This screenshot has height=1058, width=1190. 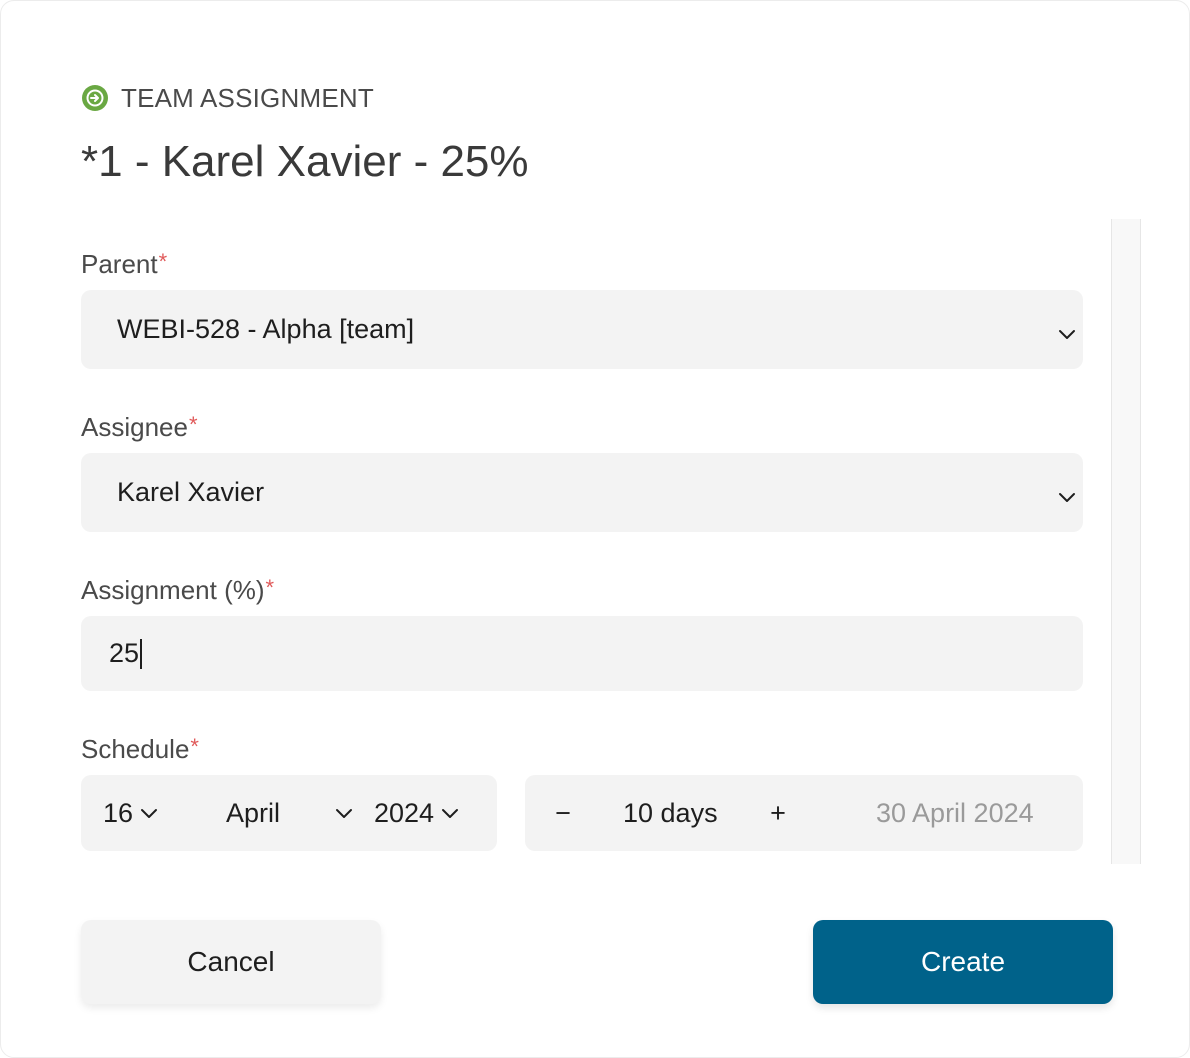 I want to click on decrement-duration-button: −, so click(x=563, y=813).